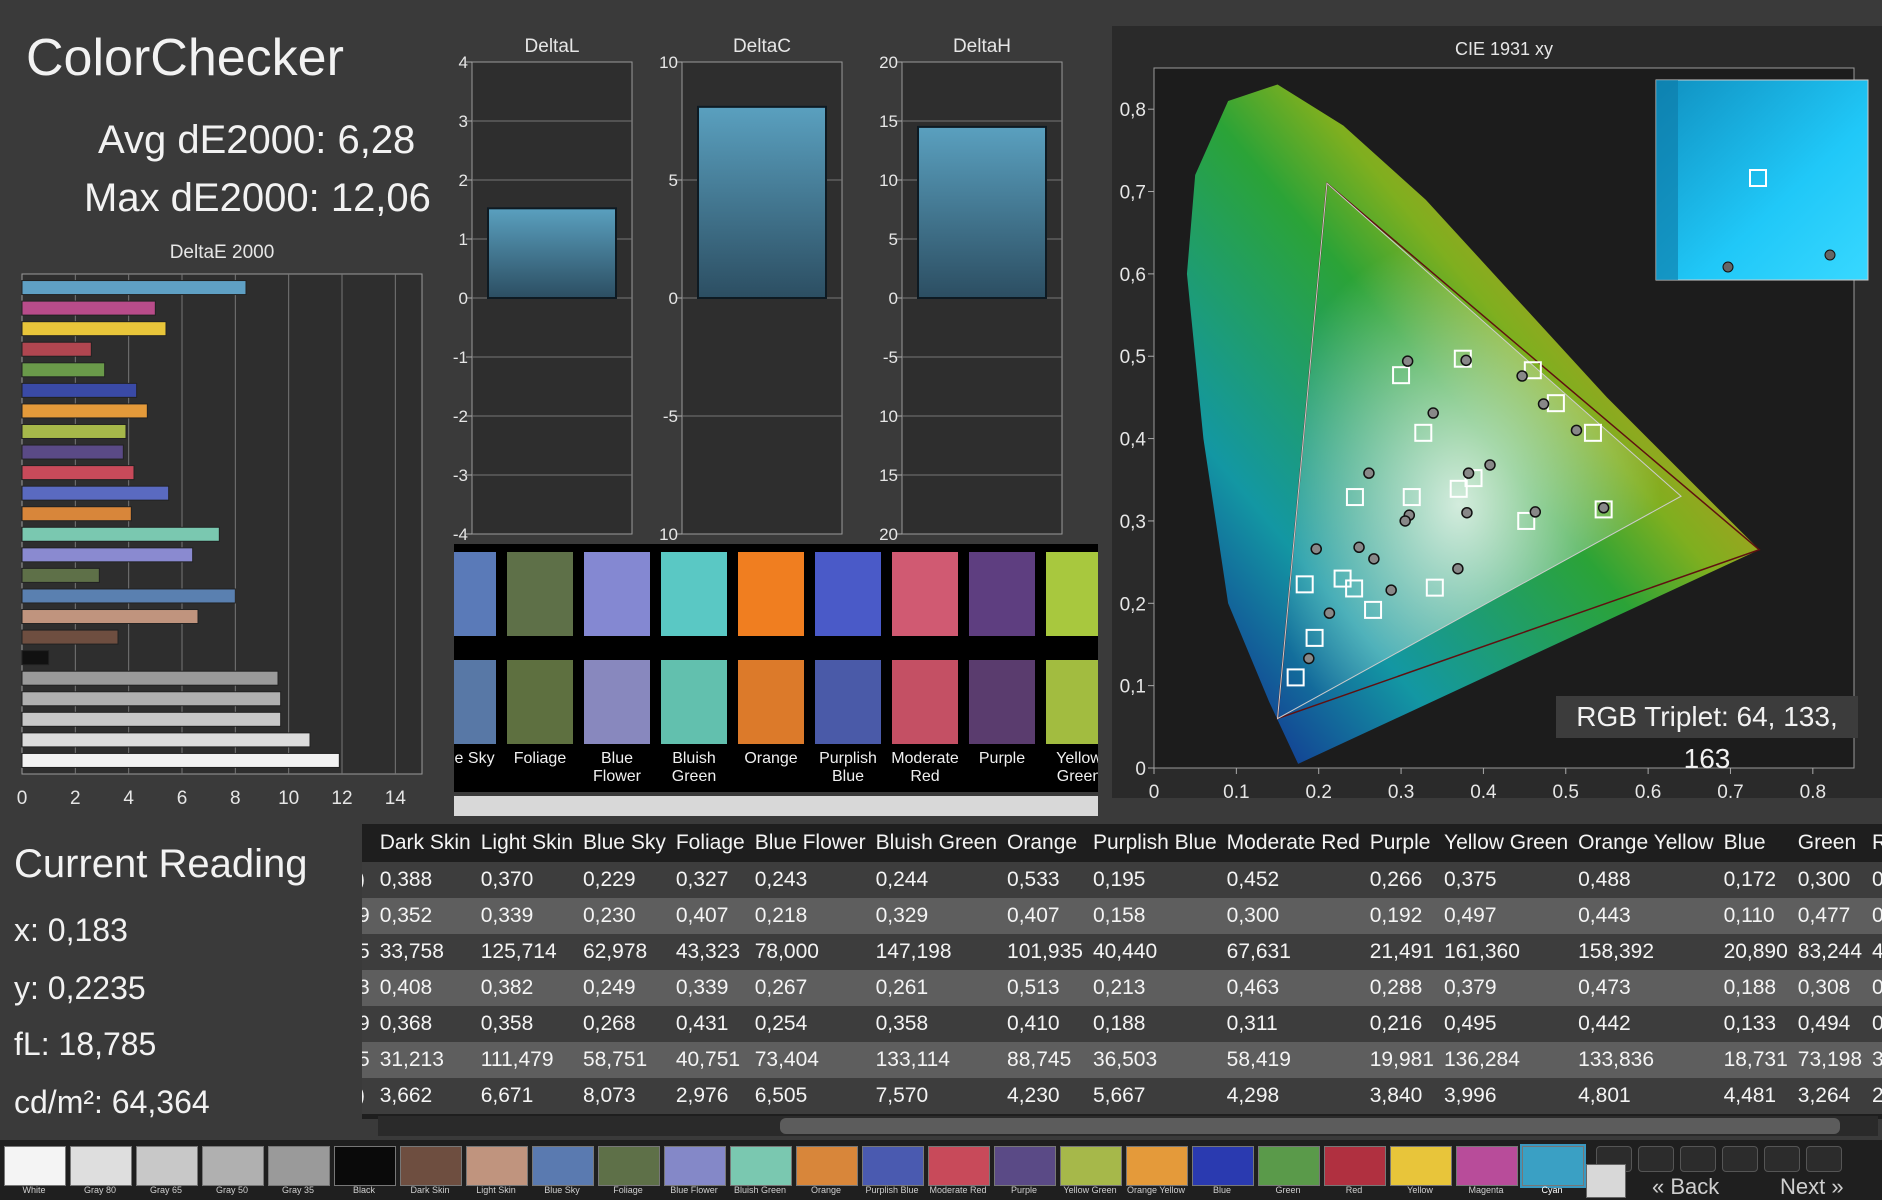  I want to click on table-cell: 0,410, so click(1046, 1024).